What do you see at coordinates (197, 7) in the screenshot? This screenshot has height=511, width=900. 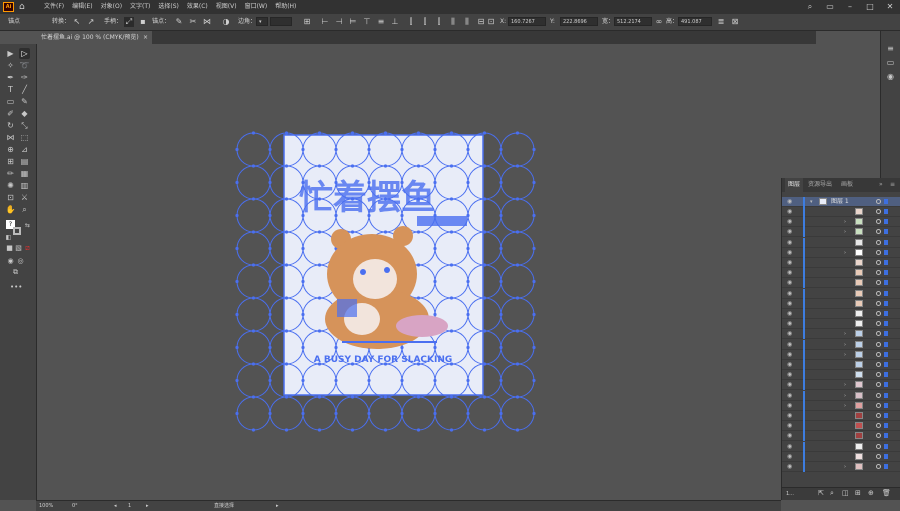 I see `menu-effect: 效果(C)` at bounding box center [197, 7].